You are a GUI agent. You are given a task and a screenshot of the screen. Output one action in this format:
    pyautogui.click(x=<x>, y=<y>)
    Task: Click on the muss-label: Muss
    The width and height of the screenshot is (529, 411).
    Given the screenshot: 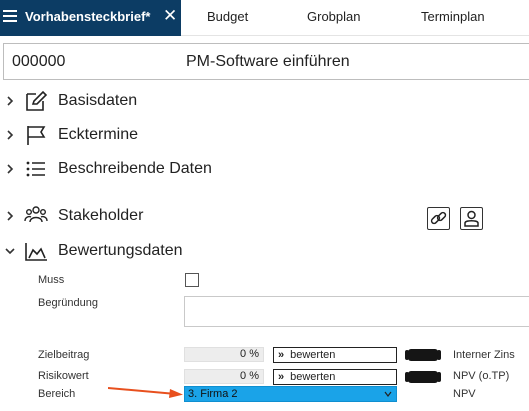 What is the action you would take?
    pyautogui.click(x=51, y=280)
    